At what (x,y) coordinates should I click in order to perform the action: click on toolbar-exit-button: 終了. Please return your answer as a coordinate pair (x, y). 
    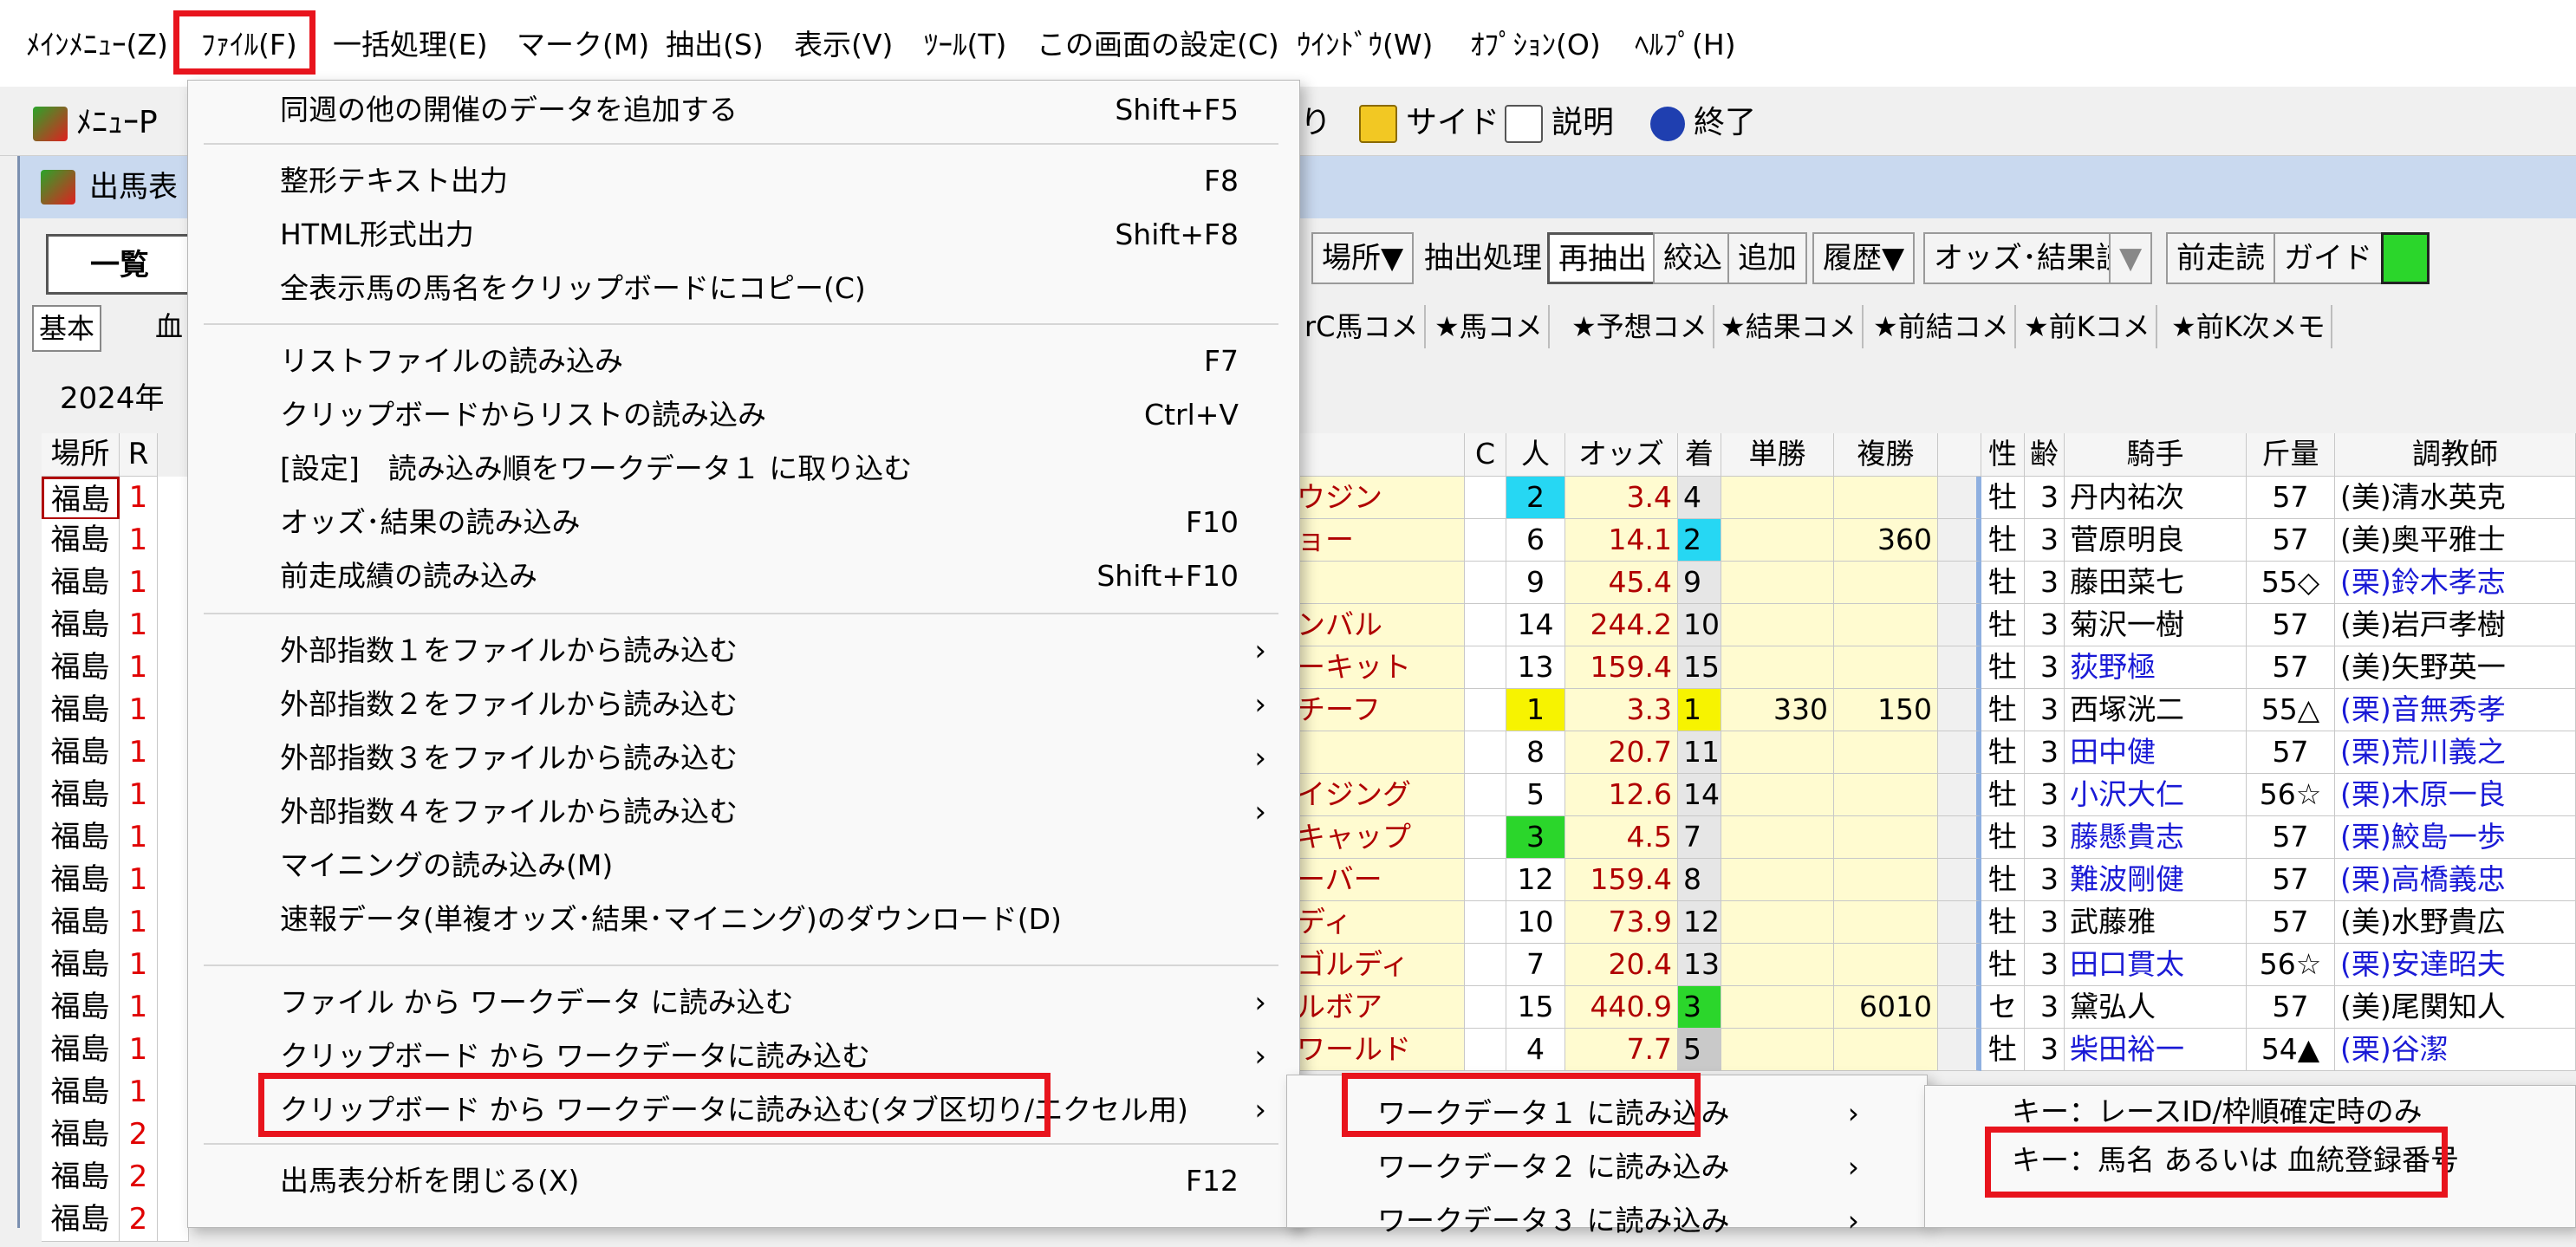
    Looking at the image, I should click on (1703, 123).